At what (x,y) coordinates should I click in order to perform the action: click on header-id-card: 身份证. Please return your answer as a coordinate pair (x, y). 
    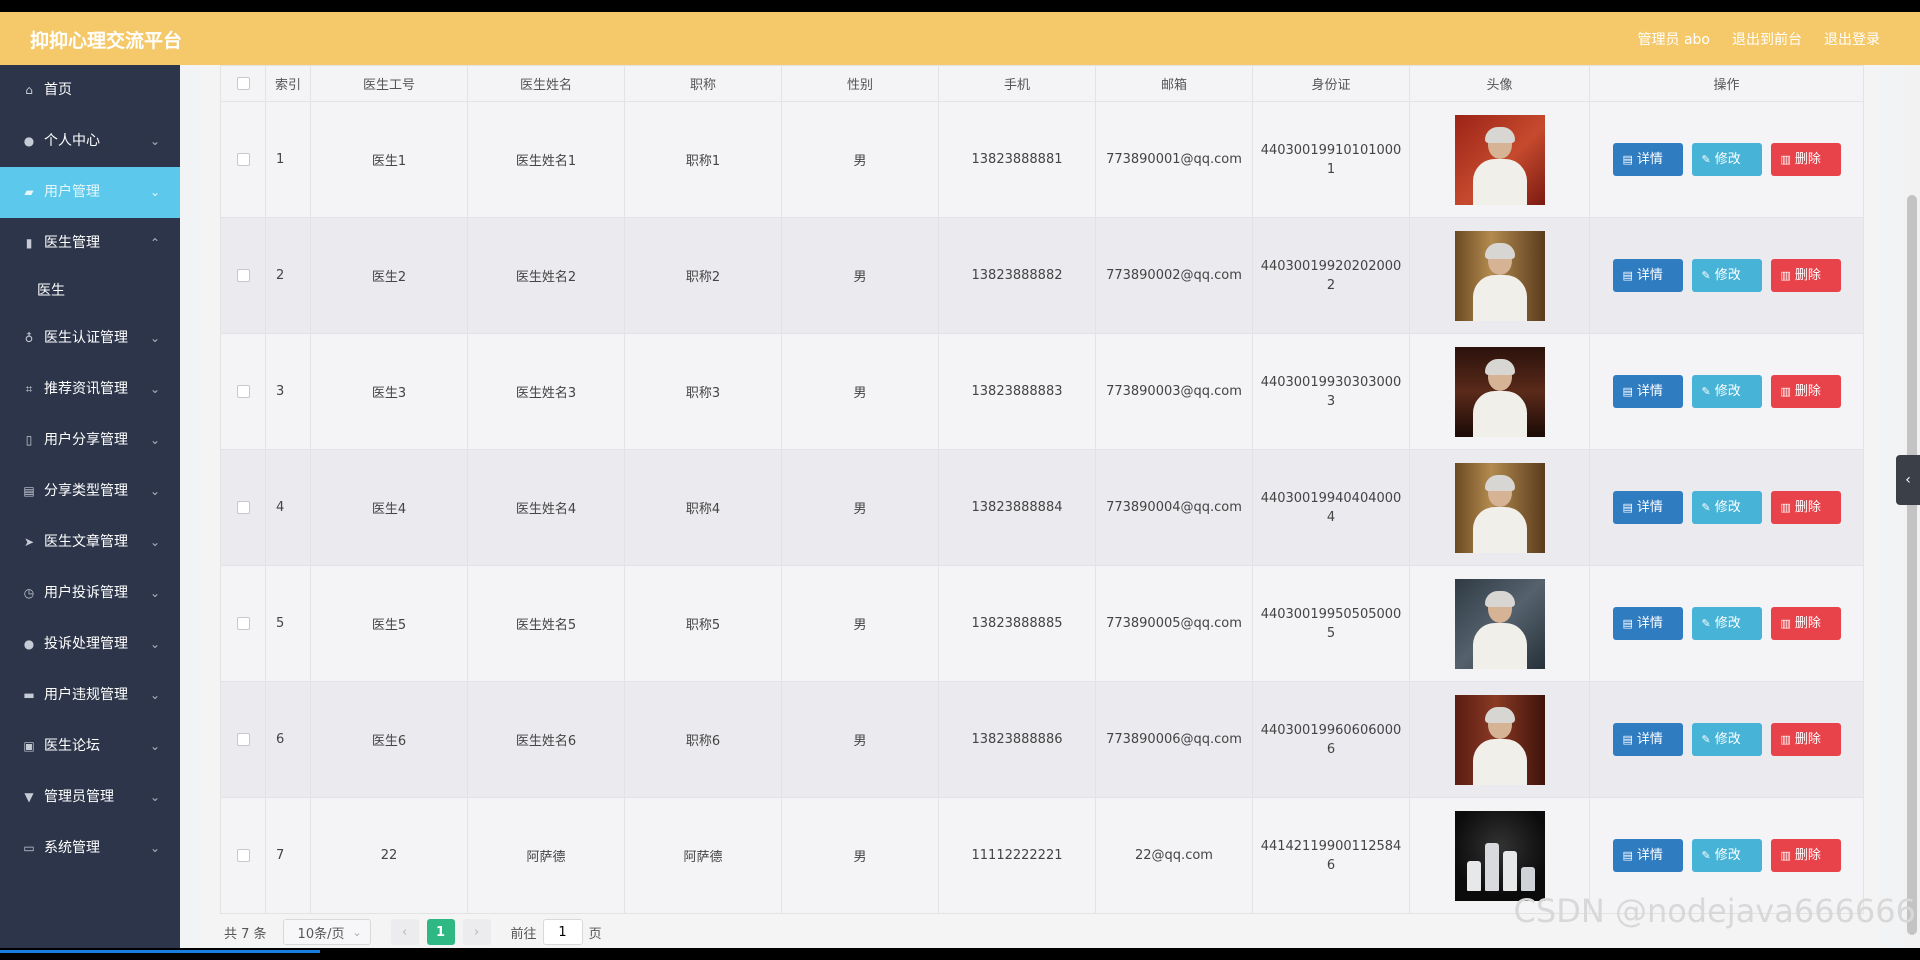
    Looking at the image, I should click on (1331, 83).